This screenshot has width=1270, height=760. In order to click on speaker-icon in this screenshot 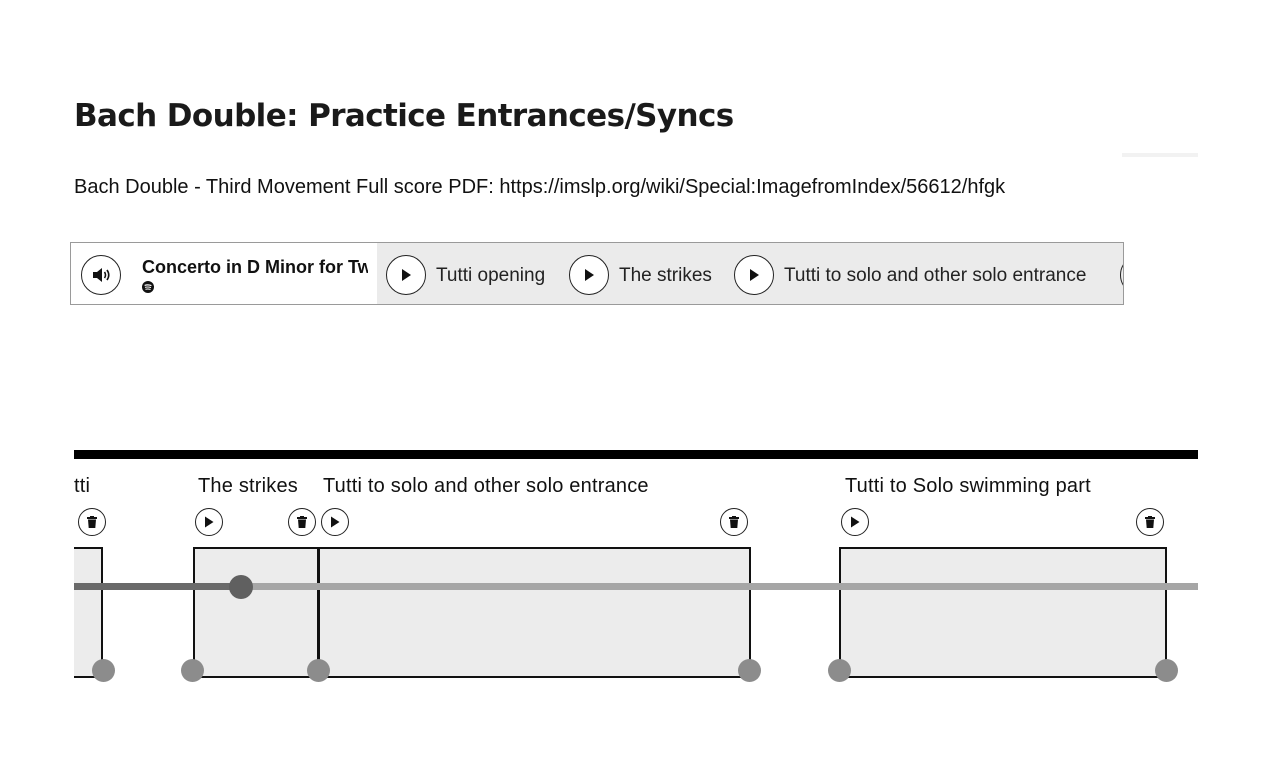, I will do `click(101, 275)`.